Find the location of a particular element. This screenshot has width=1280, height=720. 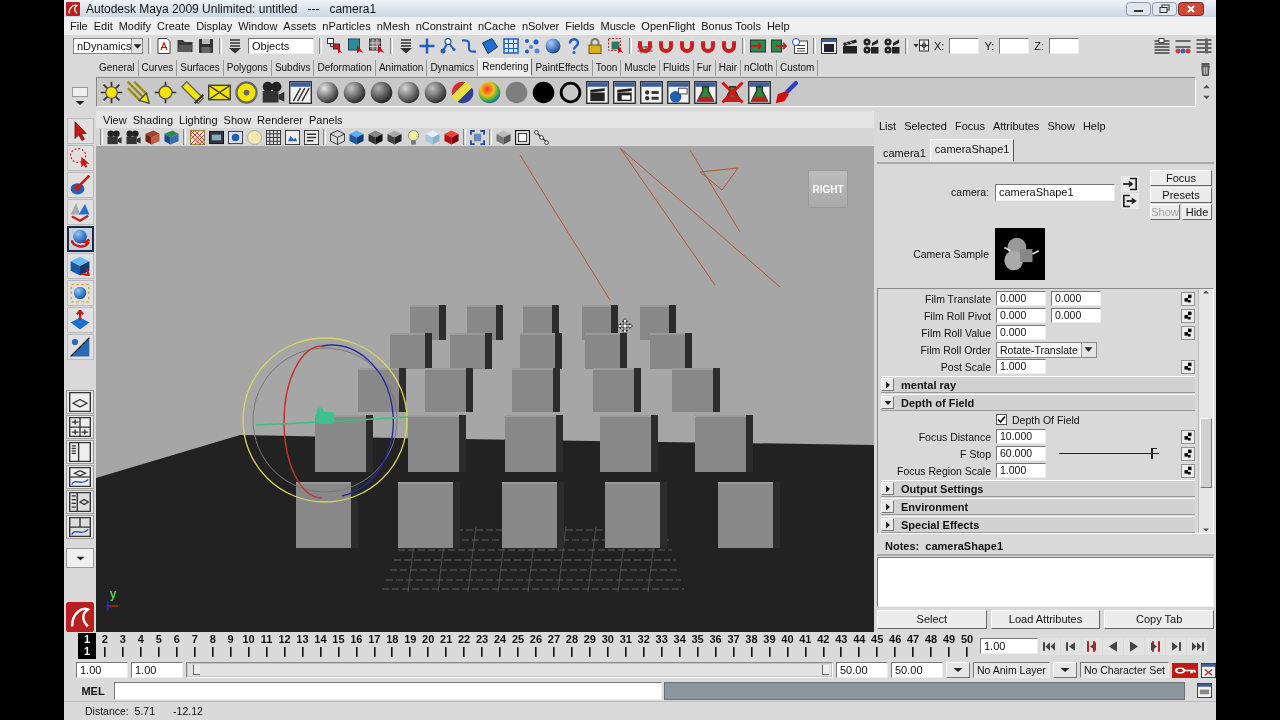

four-pane-layout-icon is located at coordinates (80, 427).